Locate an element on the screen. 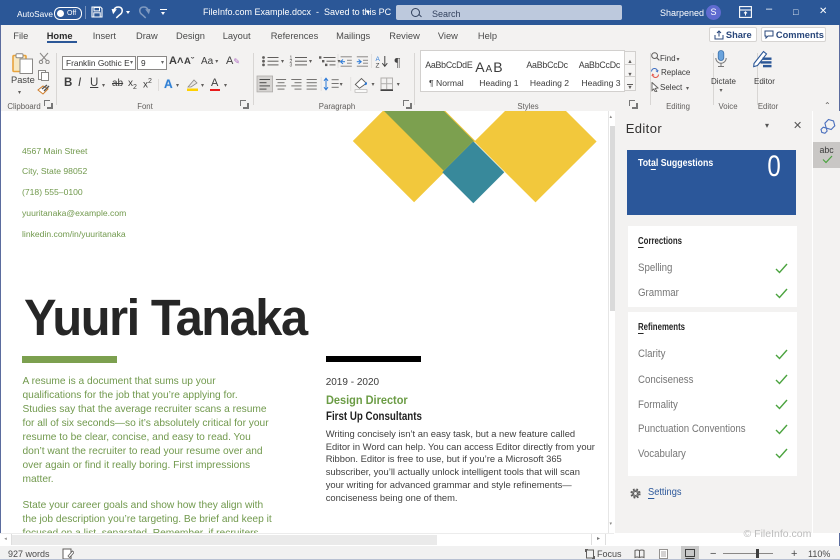  svg-text: 3 is located at coordinates (291, 66).